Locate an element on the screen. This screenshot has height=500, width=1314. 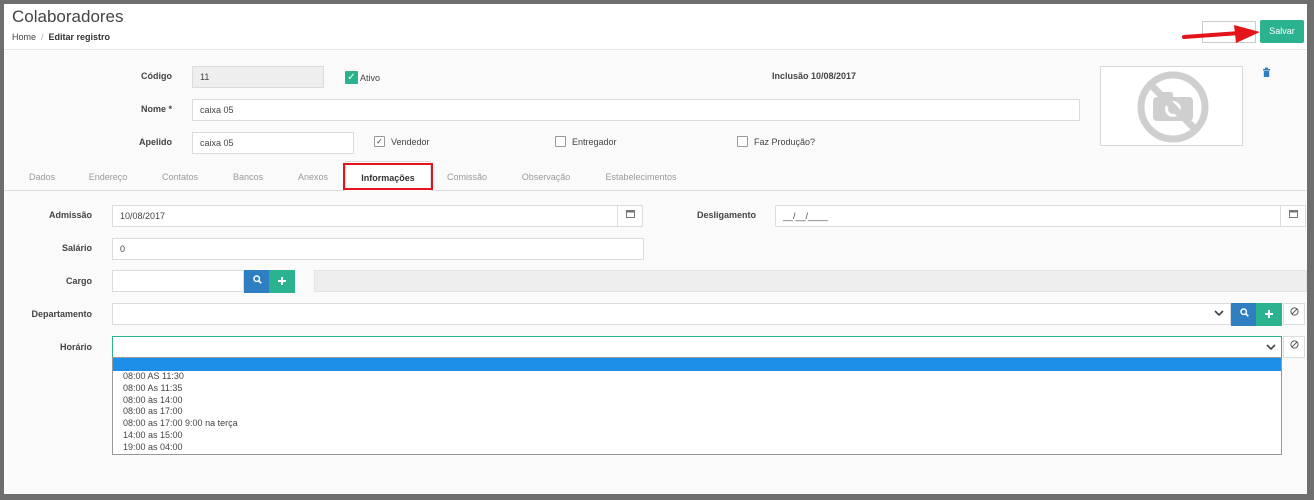
nome-field: caixa 05 is located at coordinates (636, 110).